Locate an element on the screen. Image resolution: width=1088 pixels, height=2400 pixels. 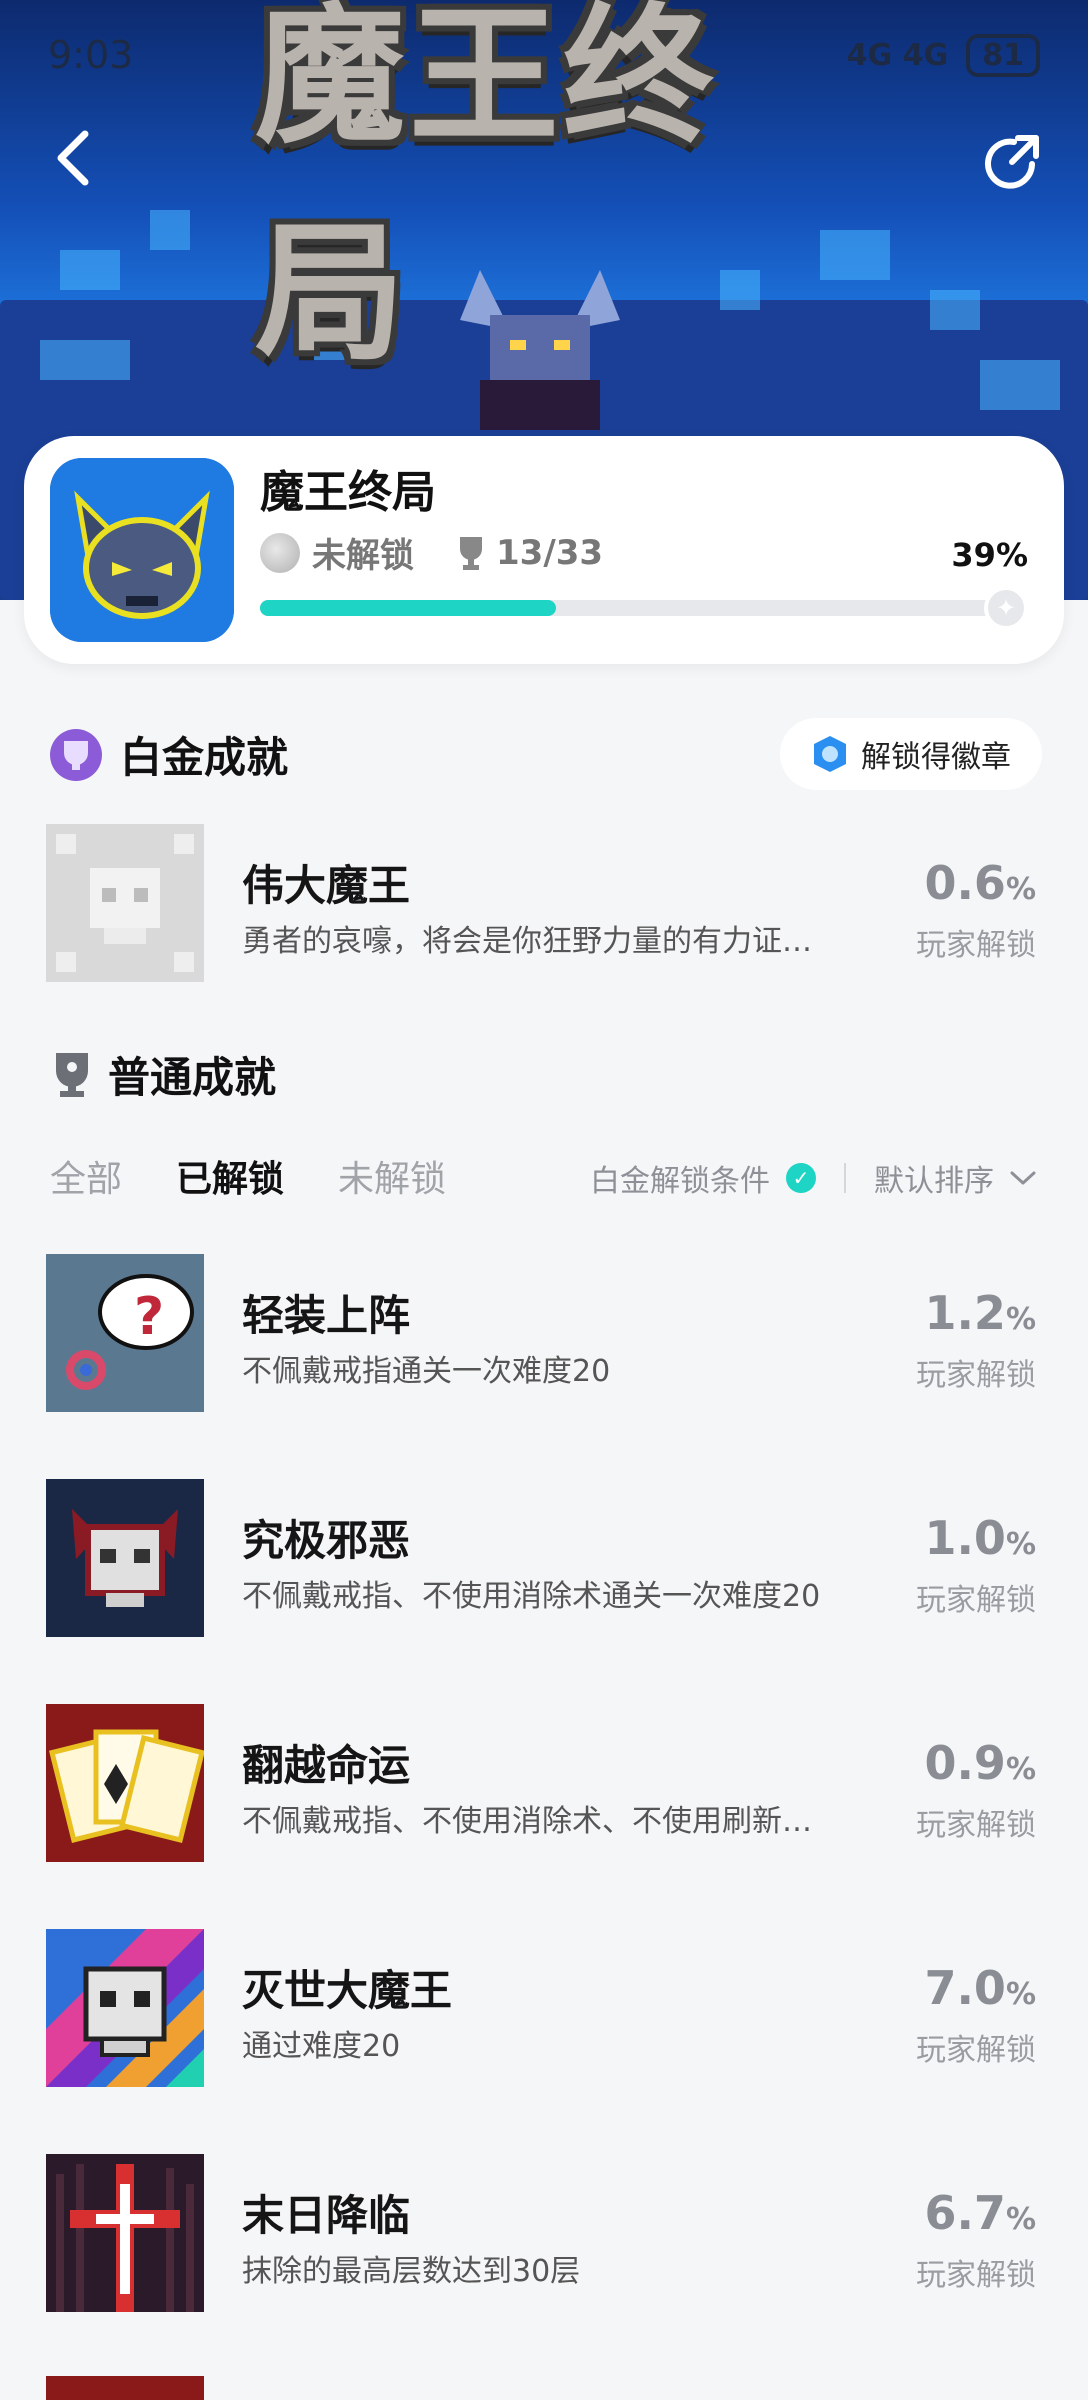
achievement-title: 末日降临 is located at coordinates (326, 2215).